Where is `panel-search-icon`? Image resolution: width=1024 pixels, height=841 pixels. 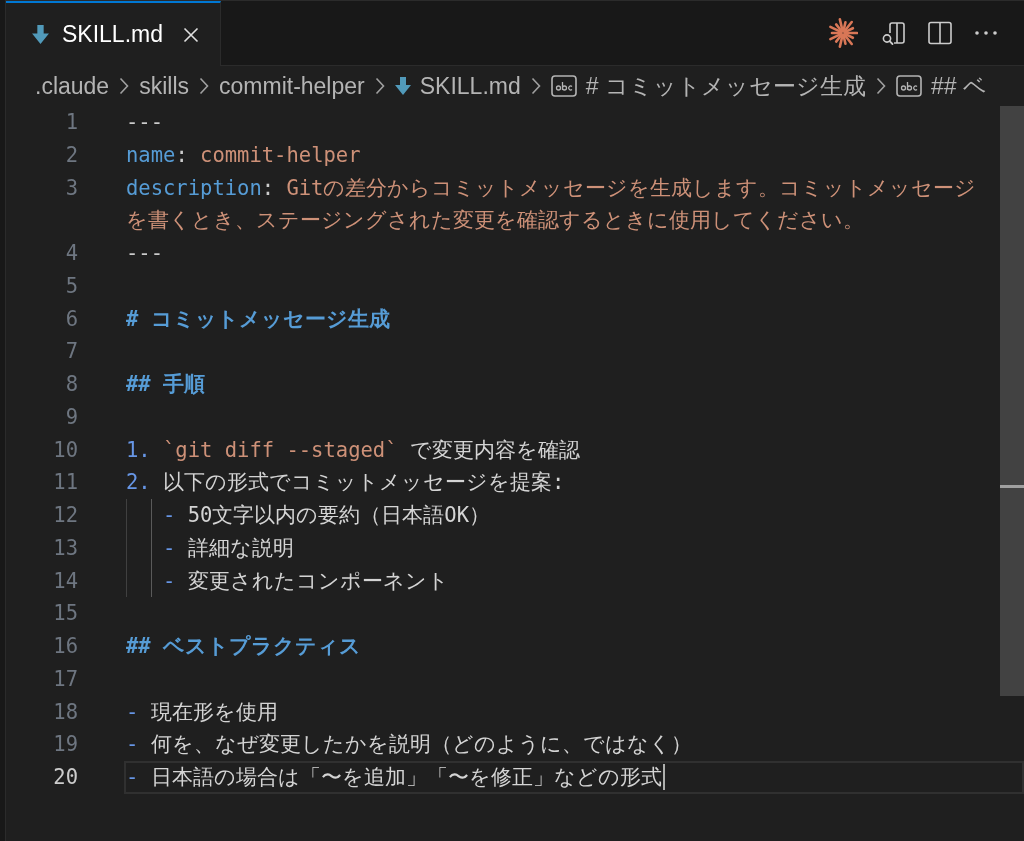 panel-search-icon is located at coordinates (893, 33).